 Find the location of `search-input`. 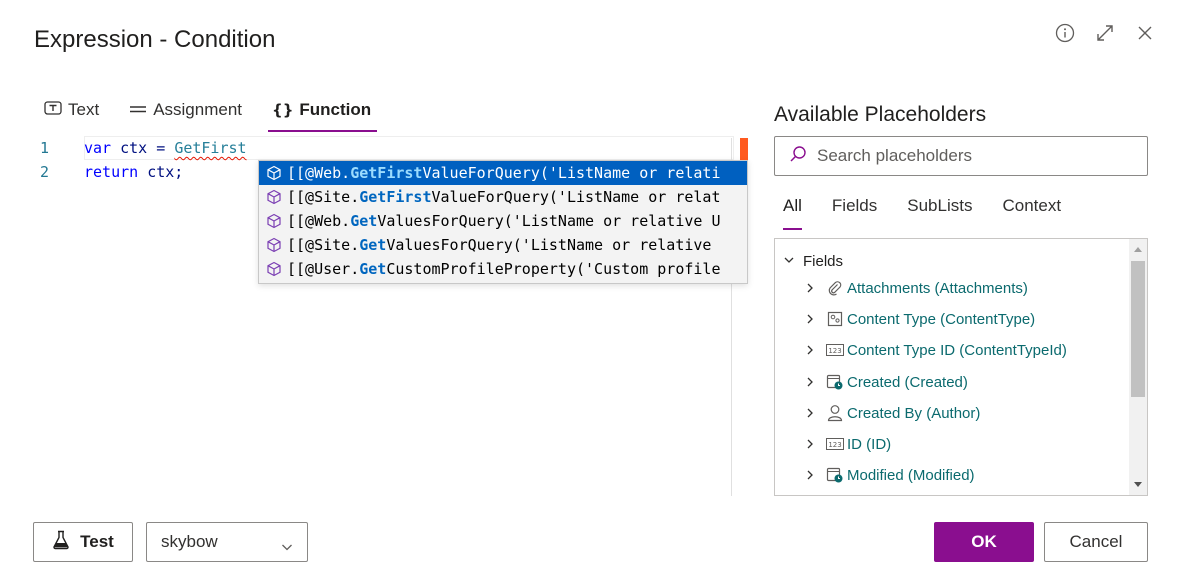

search-input is located at coordinates (967, 156).